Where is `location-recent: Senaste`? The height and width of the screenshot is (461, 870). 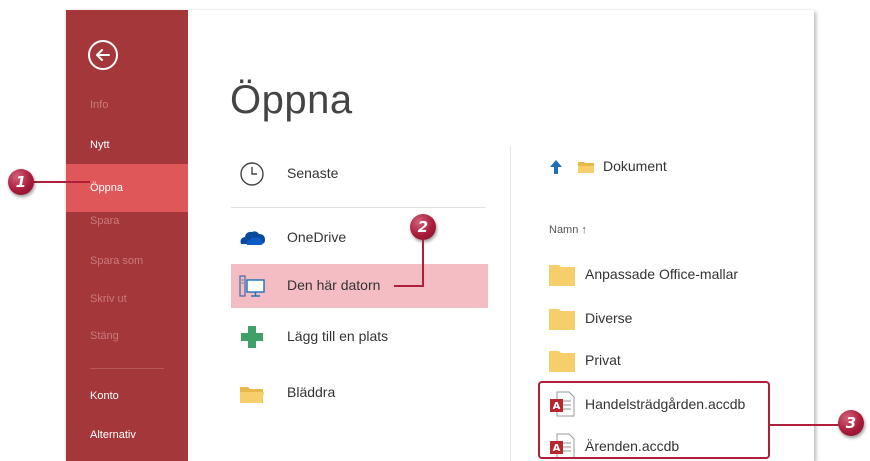
location-recent: Senaste is located at coordinates (359, 174).